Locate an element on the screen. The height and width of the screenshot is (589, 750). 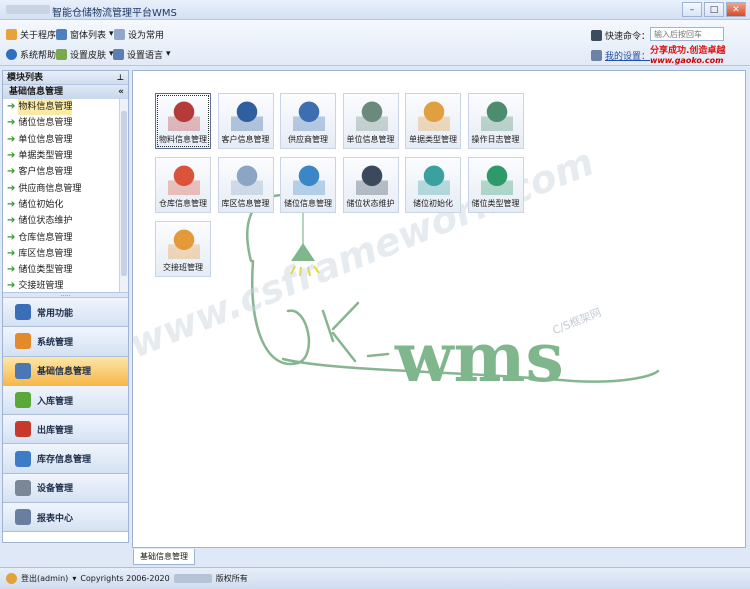
collapse-icon: « is located at coordinates (121, 92).